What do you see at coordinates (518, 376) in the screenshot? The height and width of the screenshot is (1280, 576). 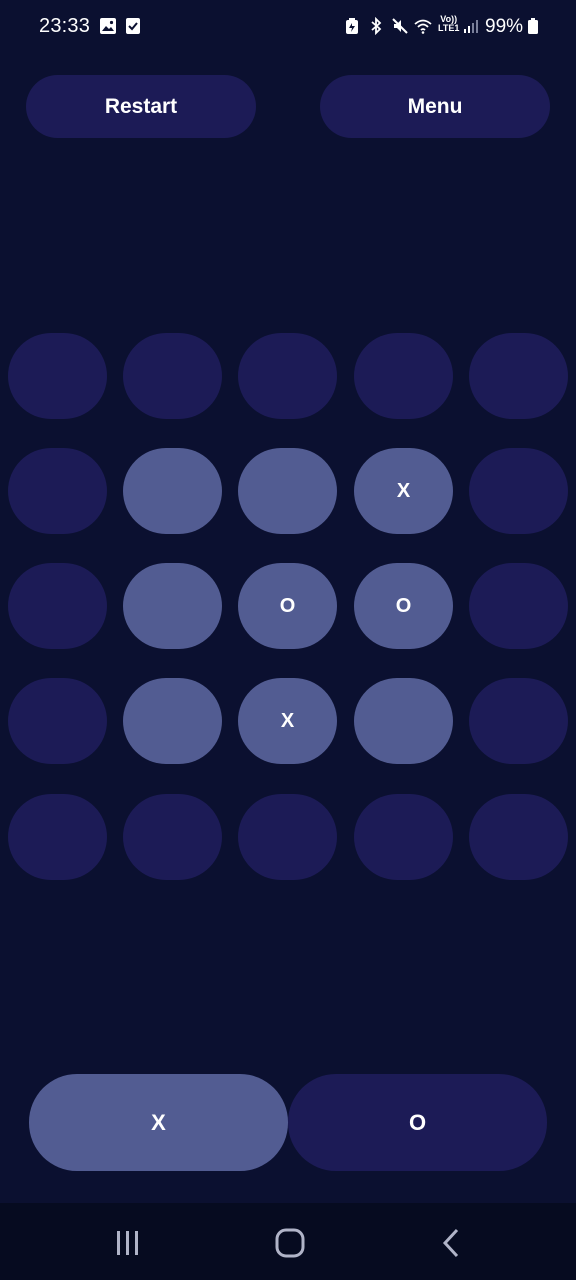 I see `board-cell-r1-c5` at bounding box center [518, 376].